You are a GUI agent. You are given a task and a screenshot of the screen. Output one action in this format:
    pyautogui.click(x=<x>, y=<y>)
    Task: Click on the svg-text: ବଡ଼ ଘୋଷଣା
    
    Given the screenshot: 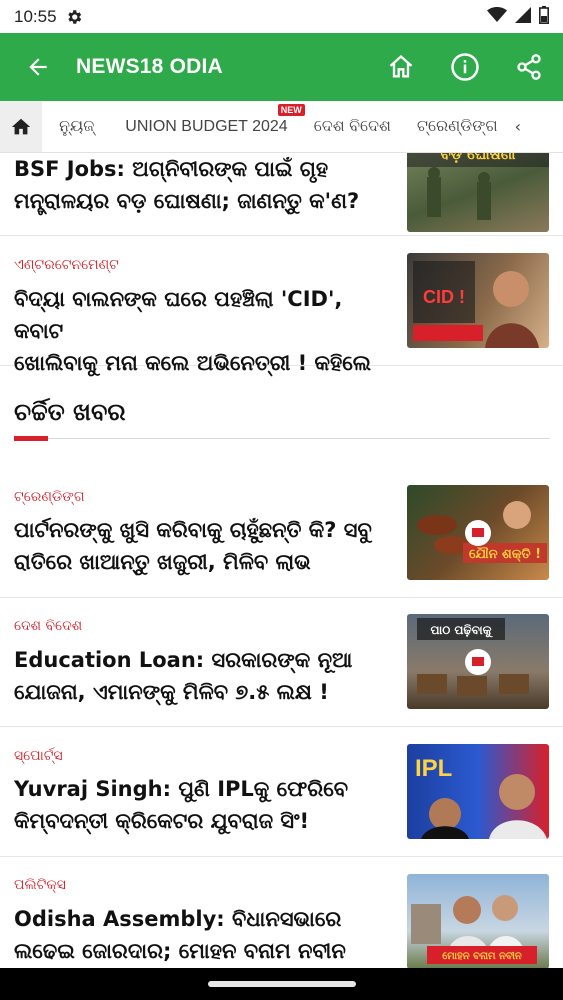 What is the action you would take?
    pyautogui.click(x=479, y=158)
    